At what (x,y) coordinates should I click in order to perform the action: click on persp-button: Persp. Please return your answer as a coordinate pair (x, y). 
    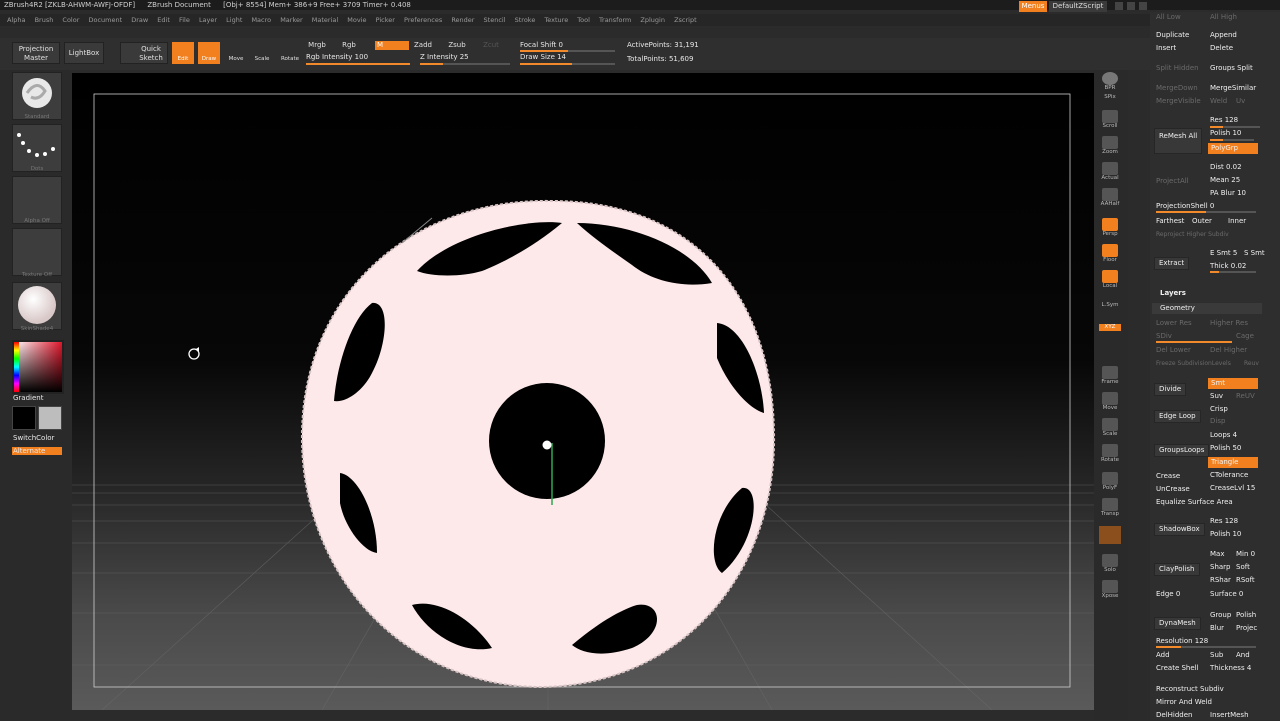
    Looking at the image, I should click on (1110, 229).